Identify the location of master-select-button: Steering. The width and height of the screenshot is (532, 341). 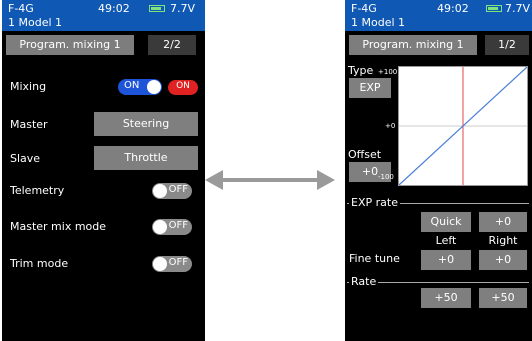
(146, 124).